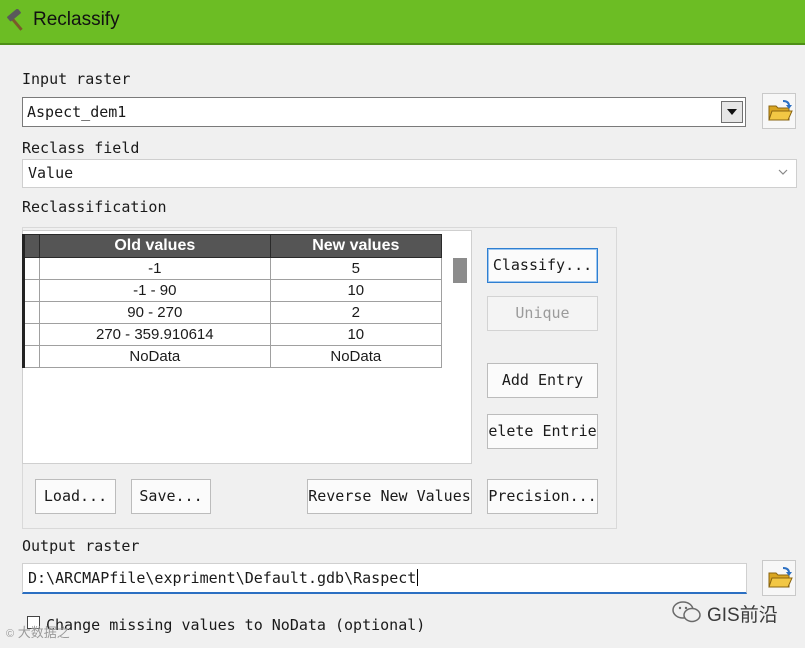  I want to click on watermark-logo-icon: ©, so click(10, 634).